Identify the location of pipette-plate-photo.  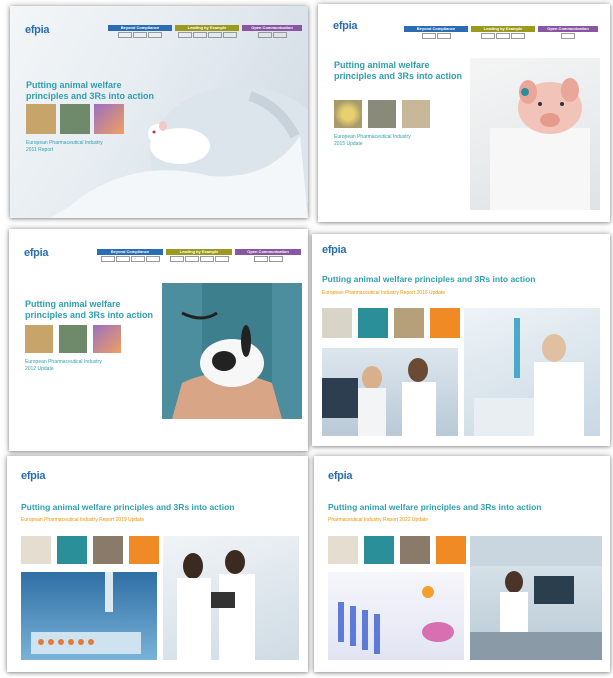
(89, 616).